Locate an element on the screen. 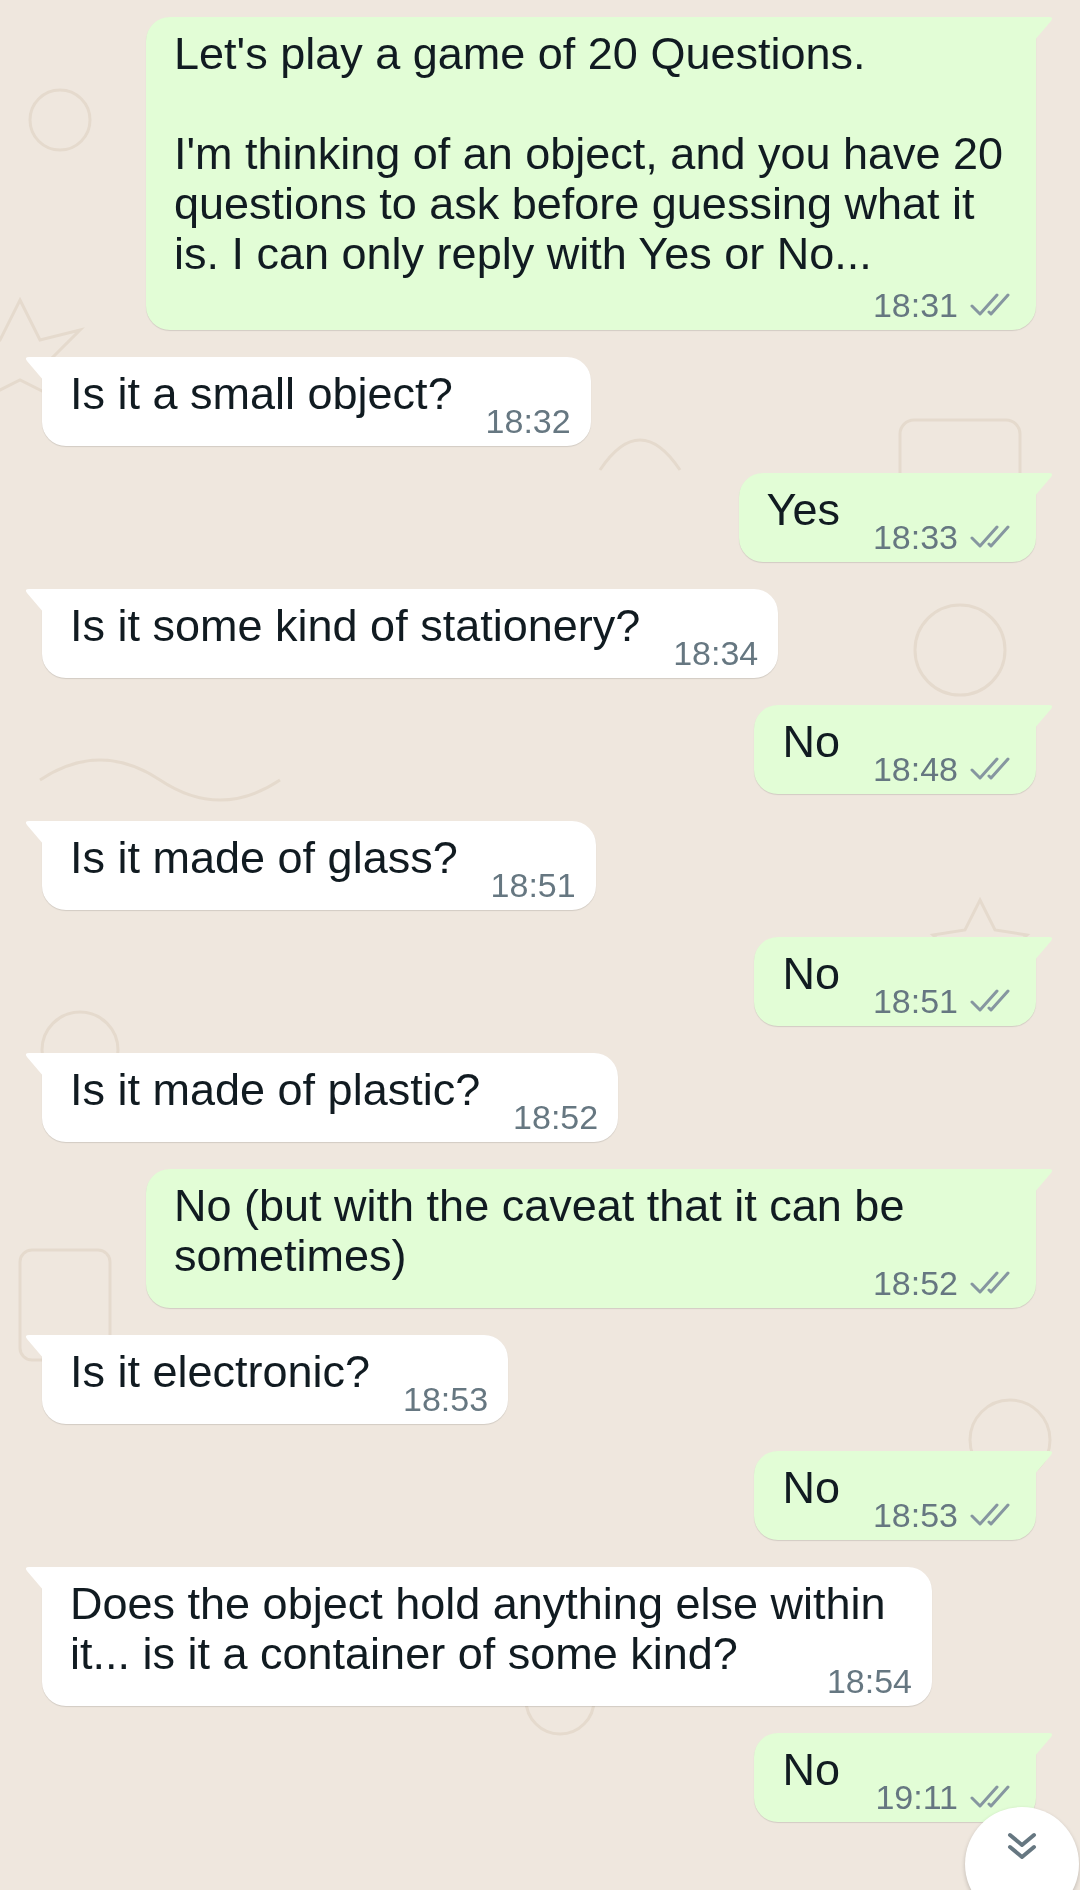 Image resolution: width=1080 pixels, height=1890 pixels. message-text: Is it some kind of stationery? is located at coordinates (355, 625).